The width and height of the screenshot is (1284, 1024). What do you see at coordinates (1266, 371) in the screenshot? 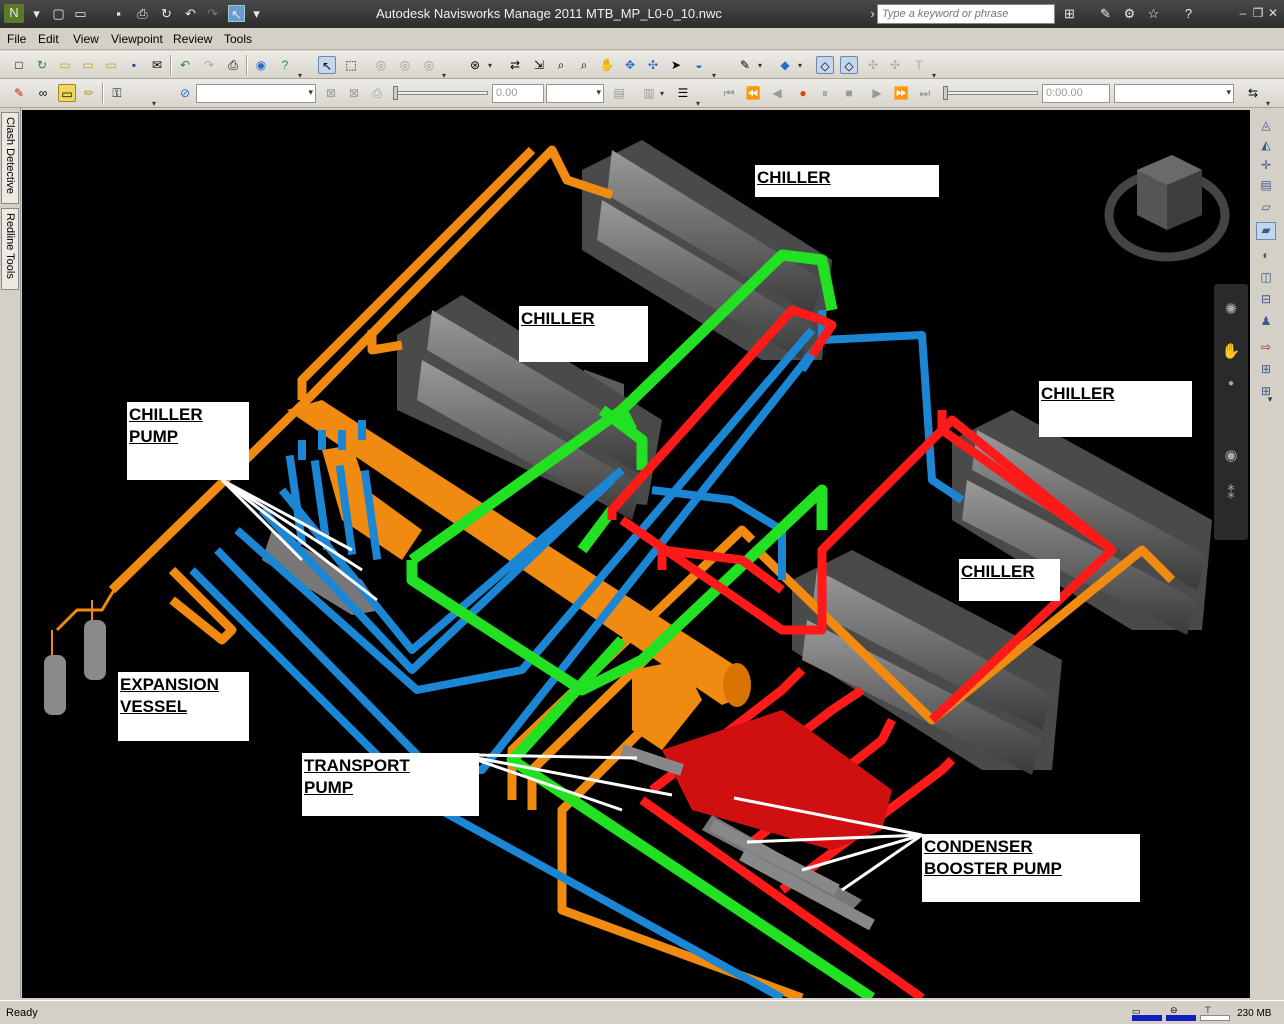
I see `tree-icon: ⊞` at bounding box center [1266, 371].